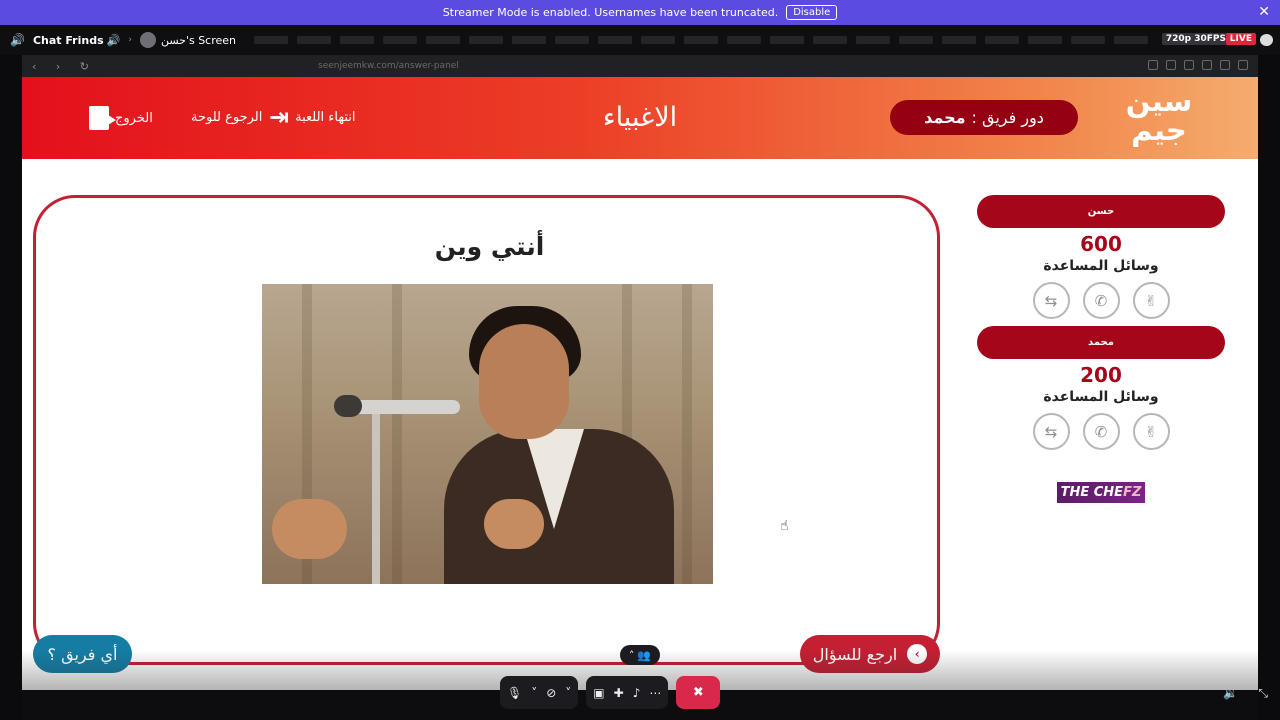  What do you see at coordinates (1101, 388) in the screenshot?
I see `team-panel-2: محمد 200 وسائل المساعدة ⇆ ✆ ✌` at bounding box center [1101, 388].